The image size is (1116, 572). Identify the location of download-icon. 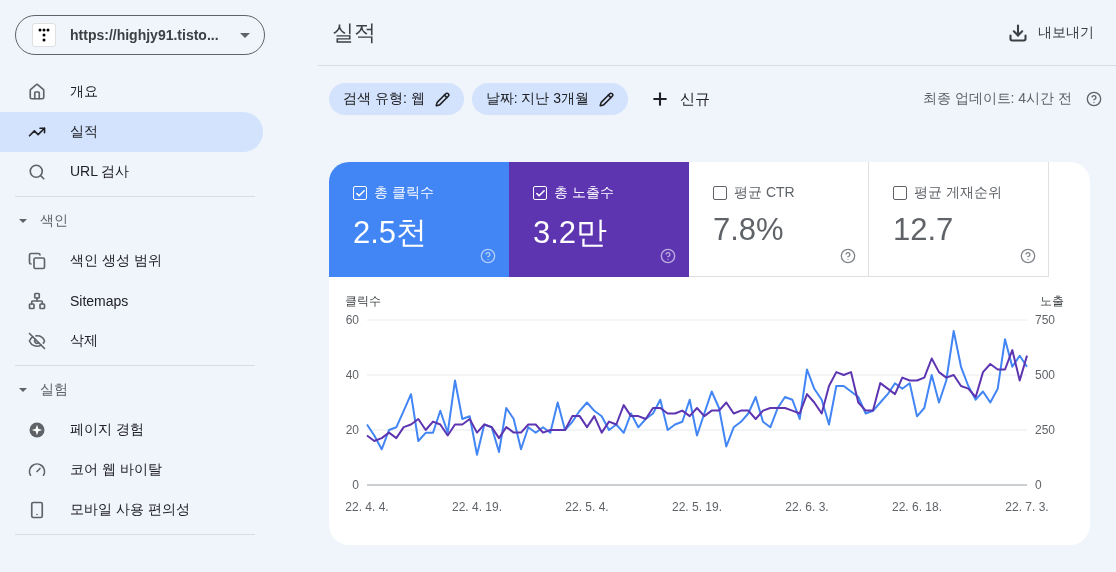
(1018, 32).